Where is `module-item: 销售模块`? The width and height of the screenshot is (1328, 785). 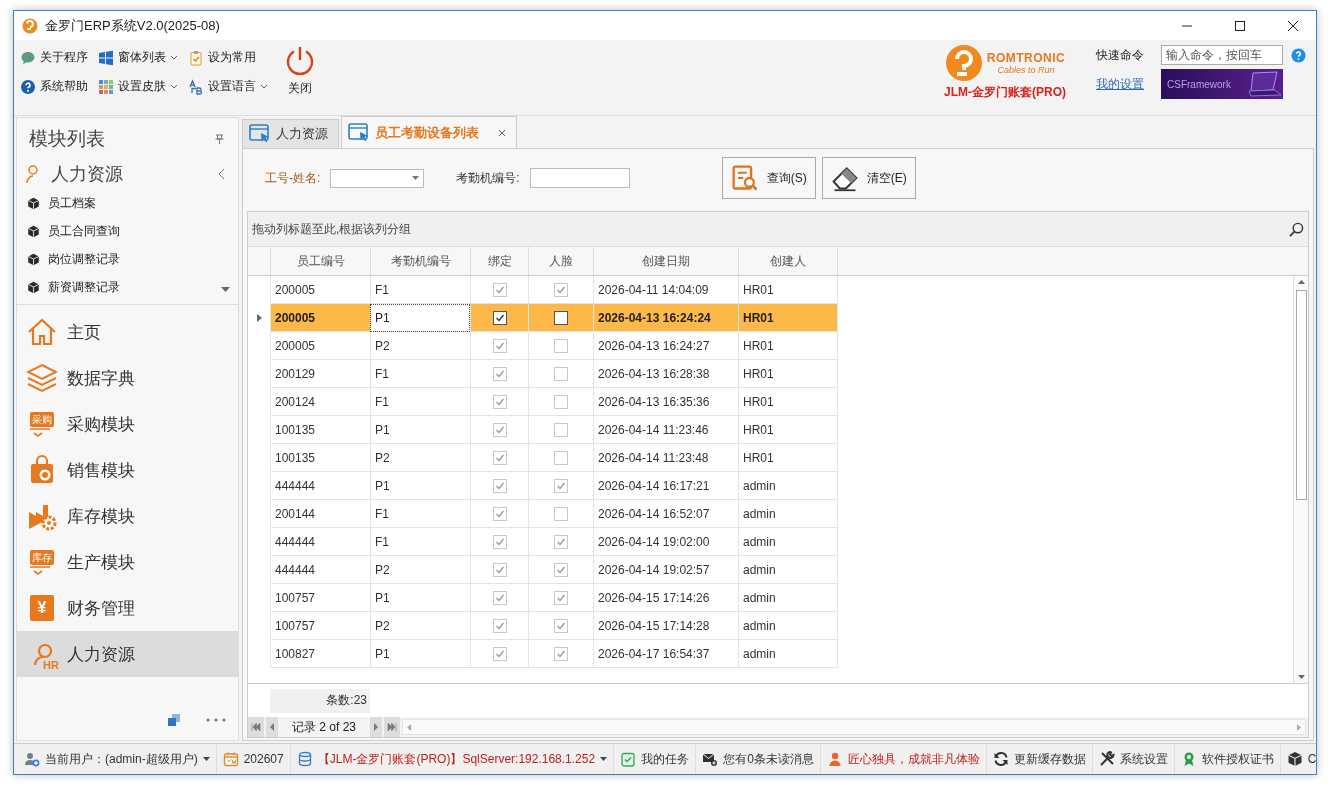 module-item: 销售模块 is located at coordinates (127, 470).